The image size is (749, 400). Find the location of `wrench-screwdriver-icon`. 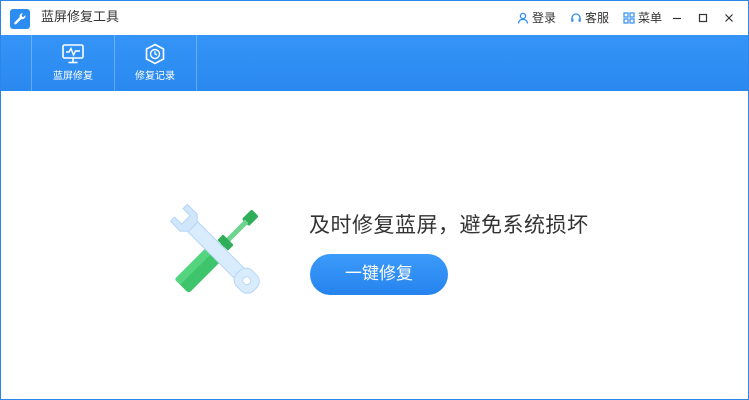

wrench-screwdriver-icon is located at coordinates (214, 248).